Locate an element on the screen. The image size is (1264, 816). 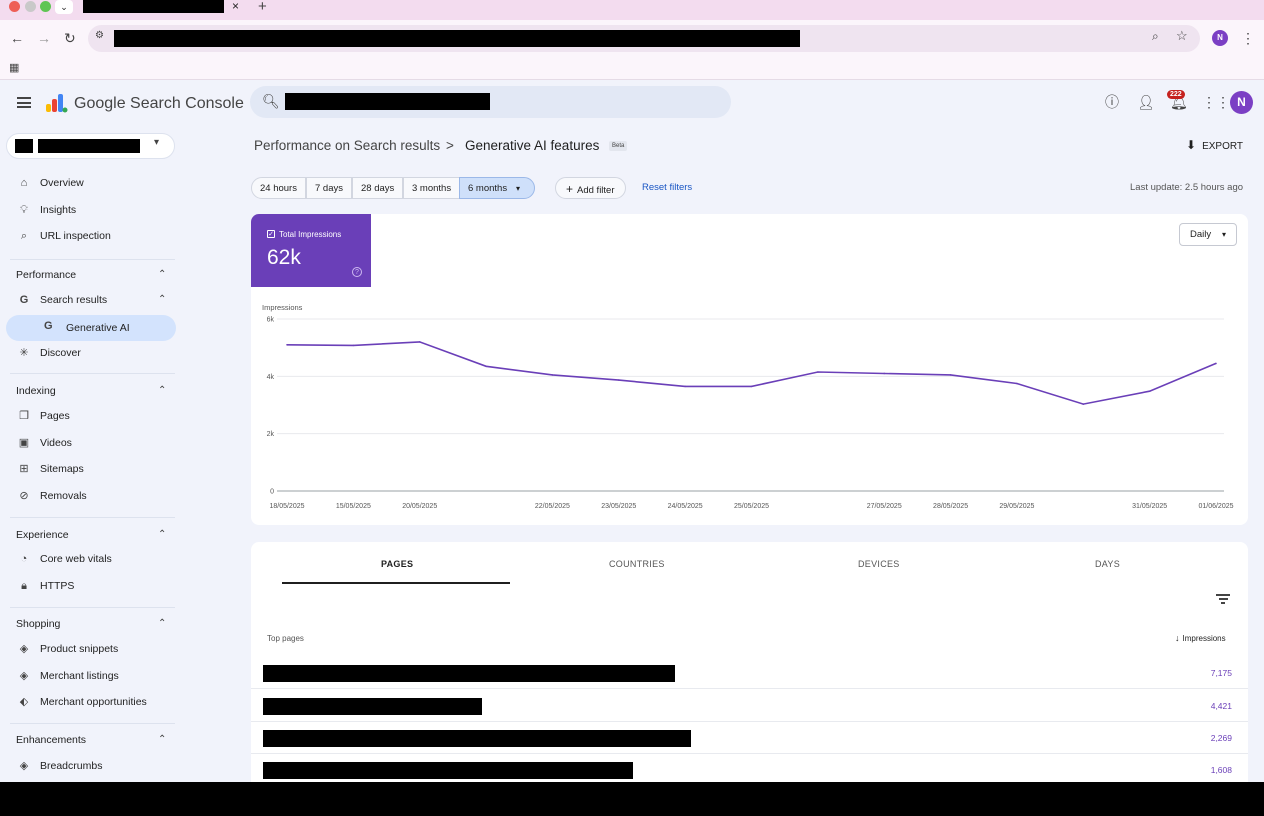
search-input: 🔍︎ is located at coordinates (490, 102).